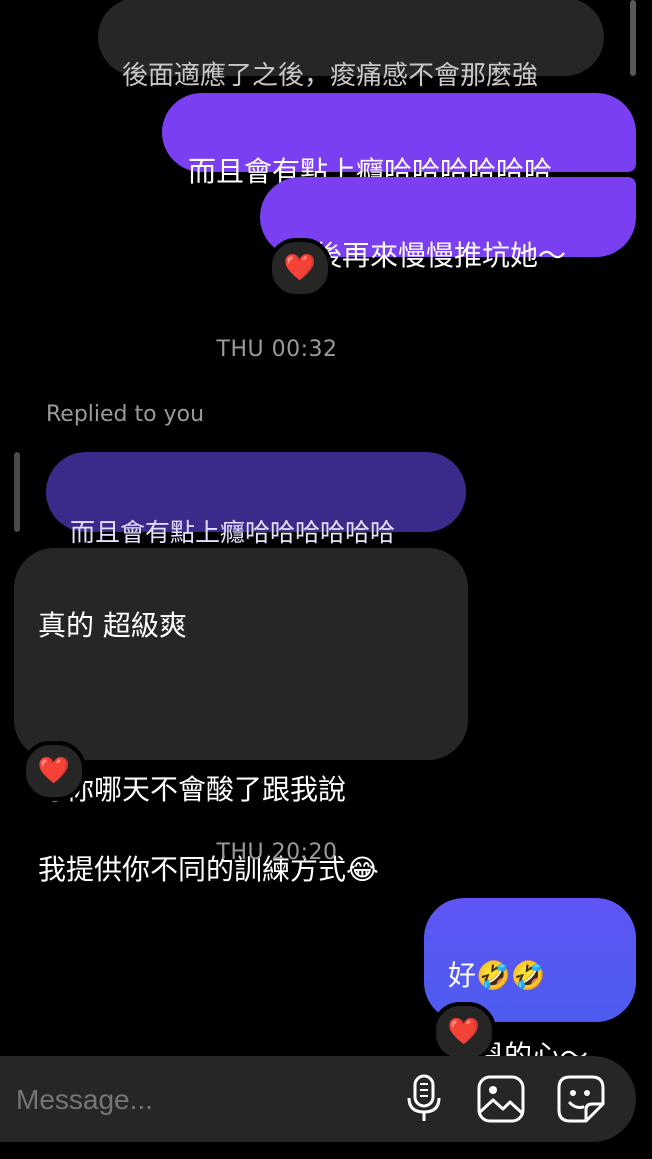 This screenshot has width=652, height=1159. I want to click on message-composer, so click(318, 1099).